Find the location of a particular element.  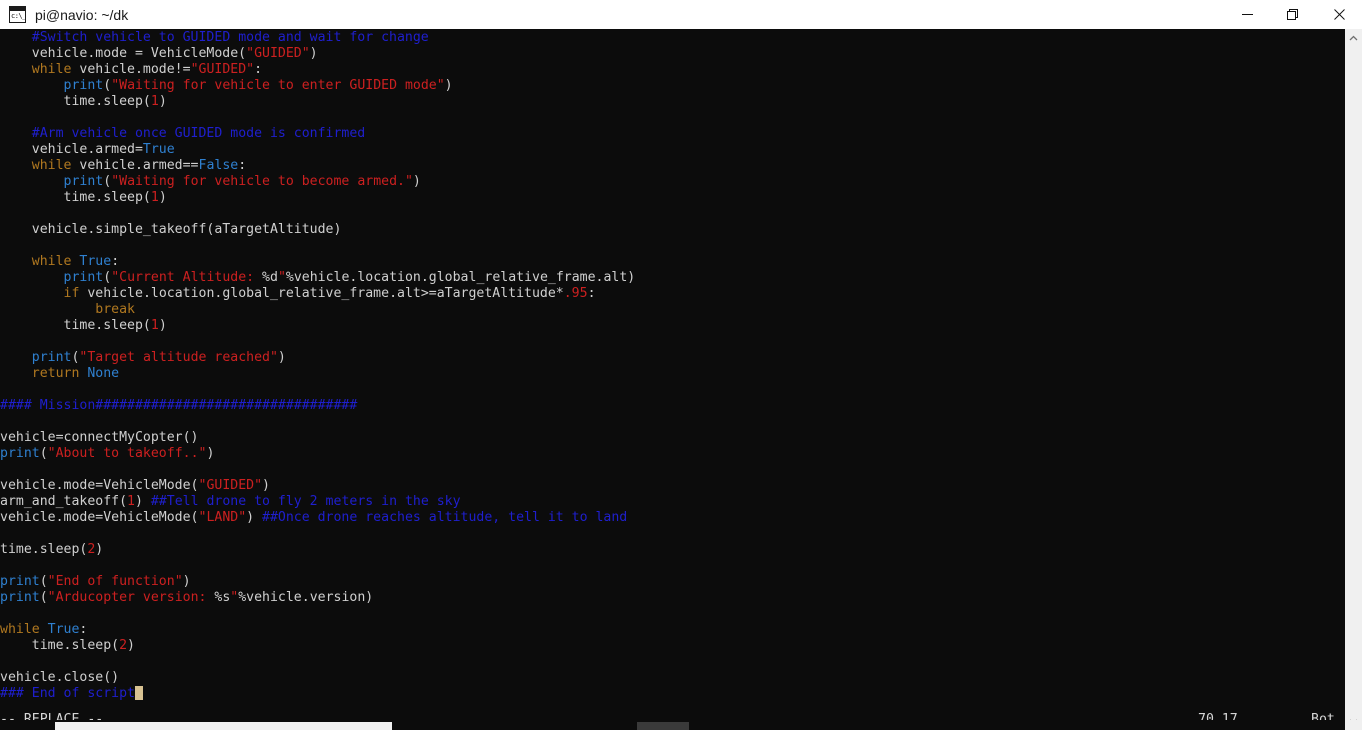

code-token: vehicle.close() is located at coordinates (60, 677).